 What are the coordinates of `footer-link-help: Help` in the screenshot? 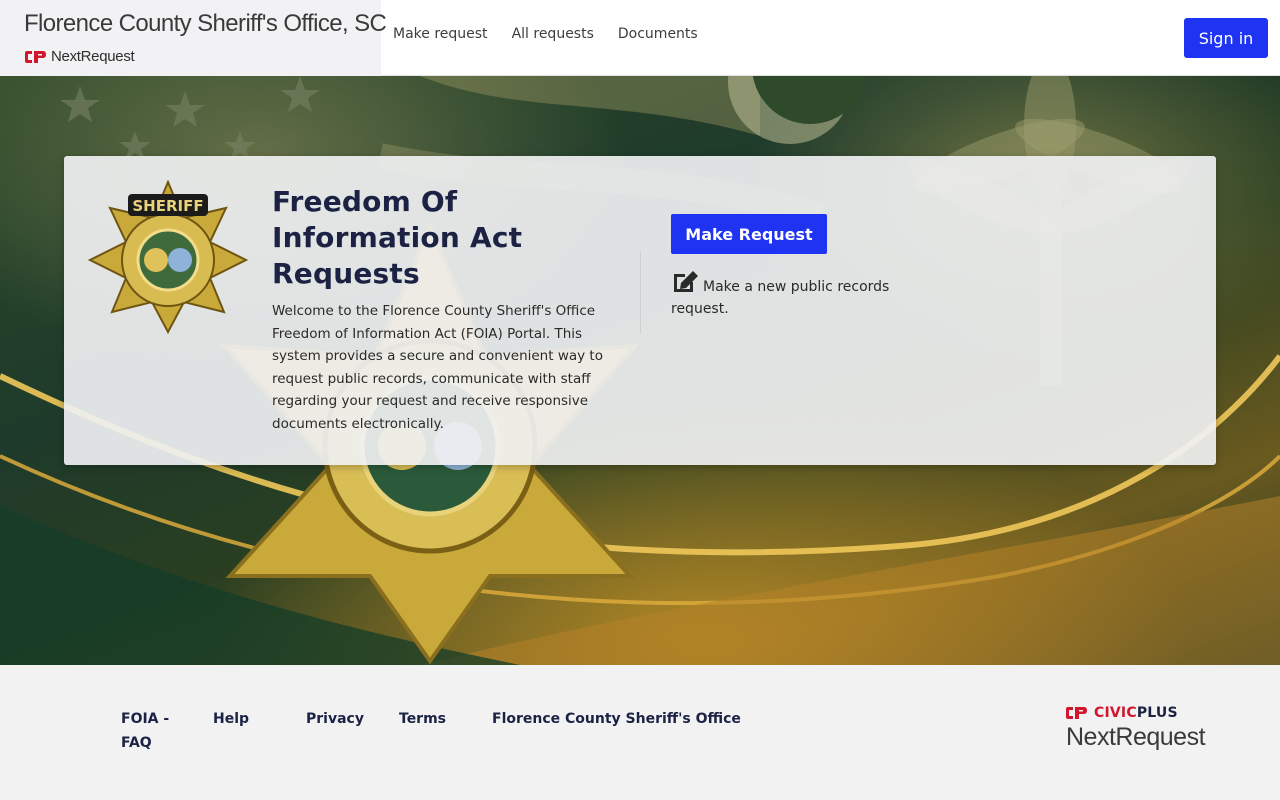 It's located at (231, 719).